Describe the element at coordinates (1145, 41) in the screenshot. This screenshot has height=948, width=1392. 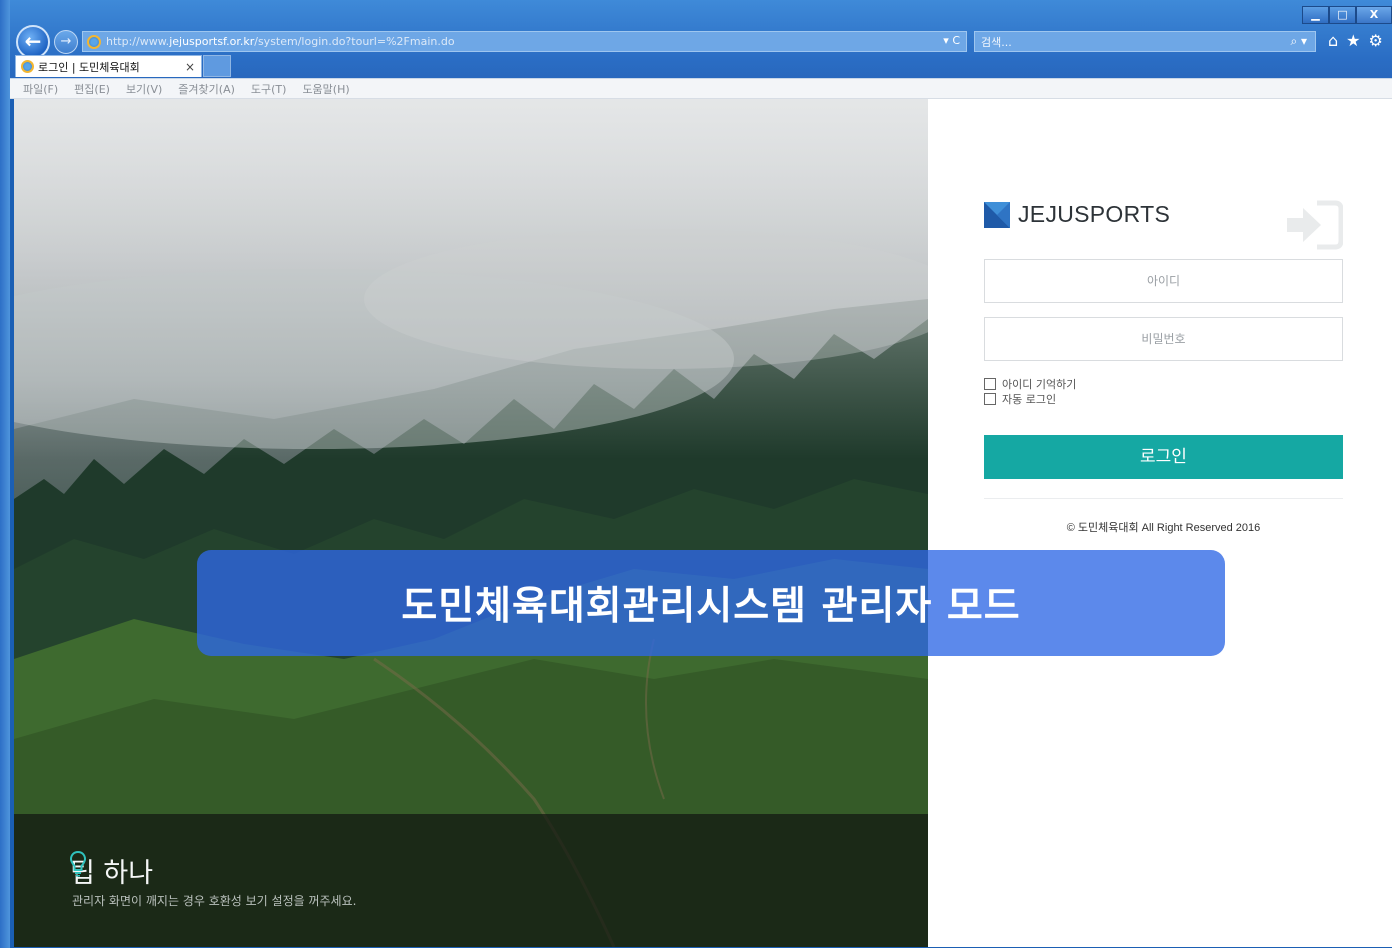
I see `search-input: 검색... ⌕ ▾` at that location.